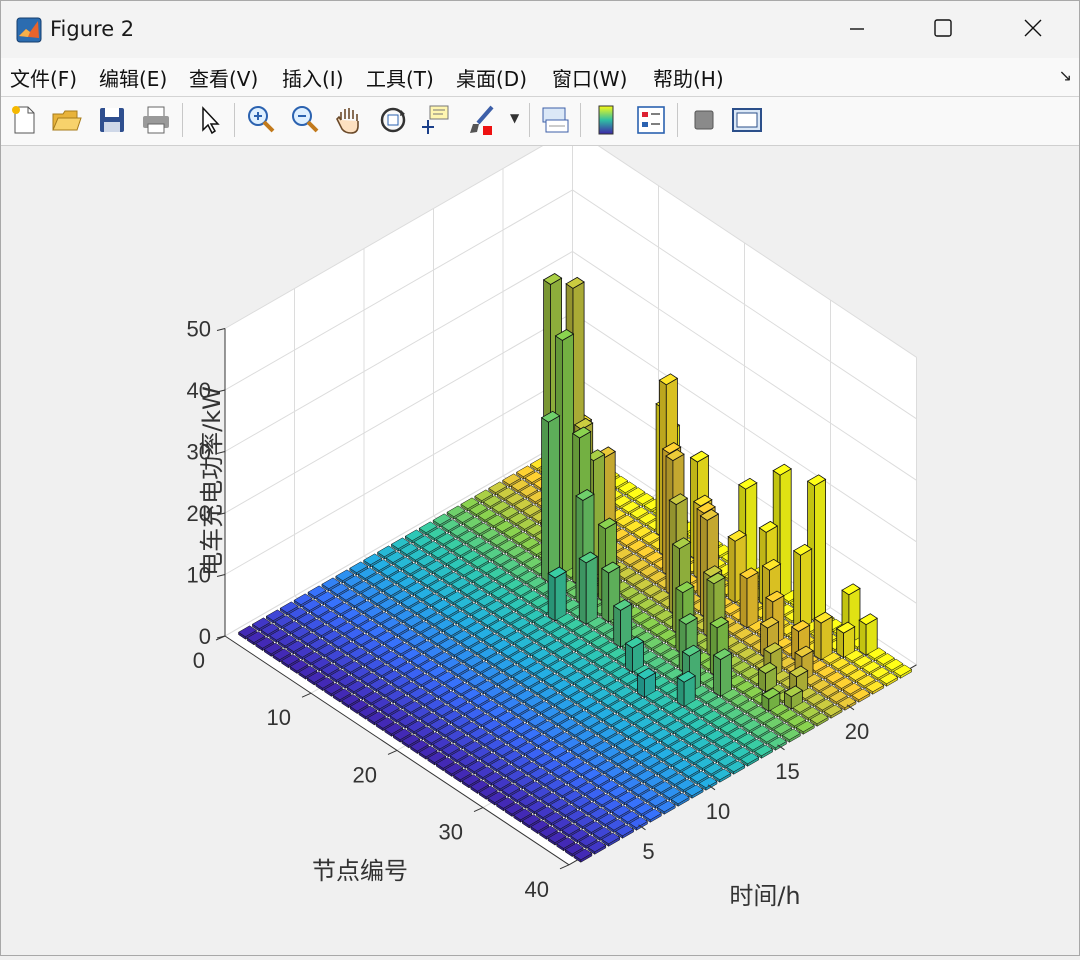 This screenshot has height=960, width=1080. I want to click on z-tick-label: 50, so click(199, 329).